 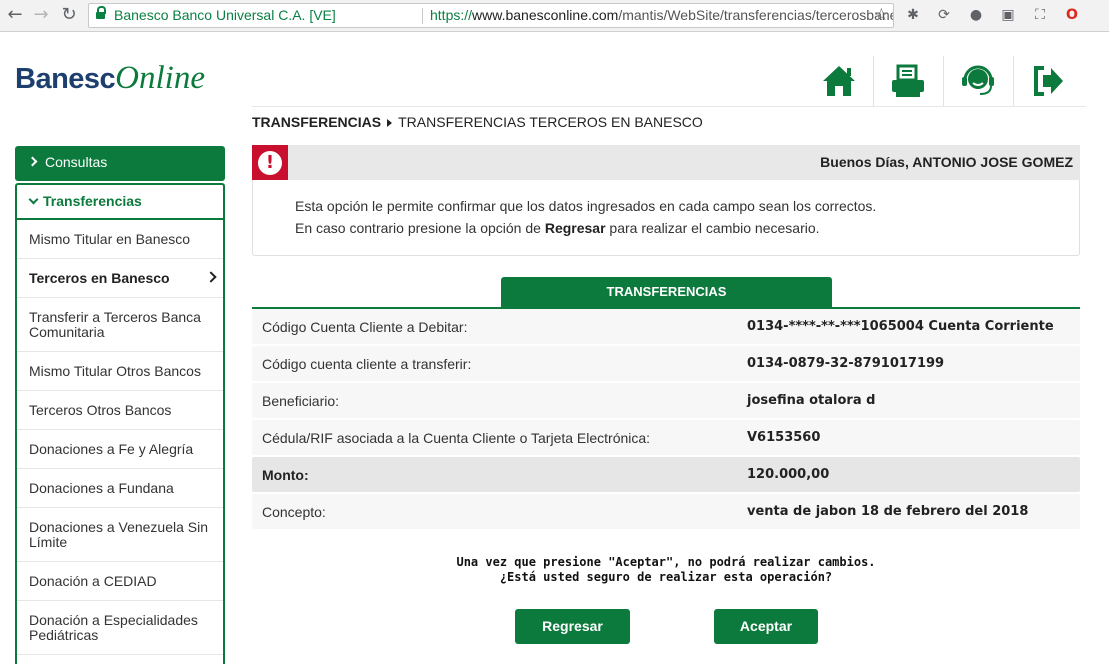 I want to click on extension-sync-icon: ⟳, so click(x=944, y=15).